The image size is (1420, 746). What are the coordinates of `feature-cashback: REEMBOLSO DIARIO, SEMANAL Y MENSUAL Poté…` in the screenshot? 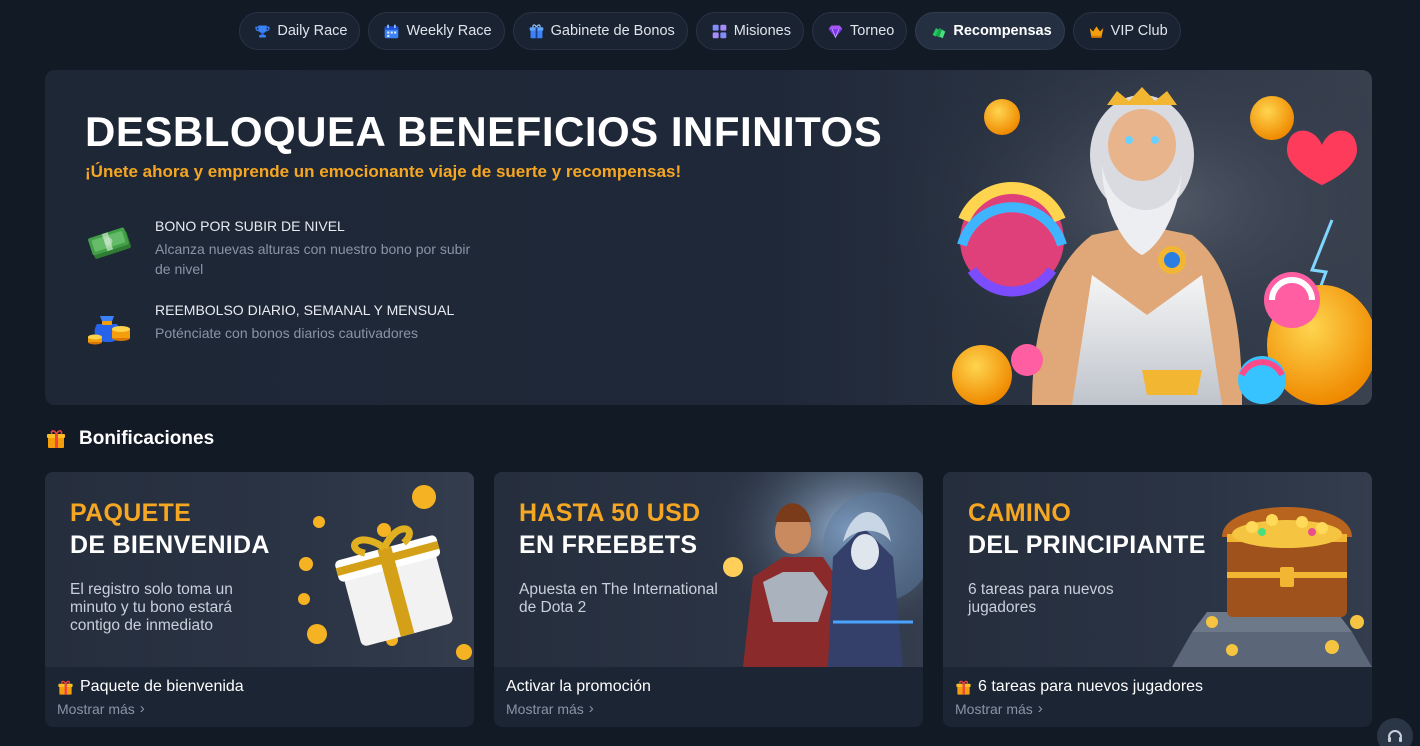 It's located at (280, 327).